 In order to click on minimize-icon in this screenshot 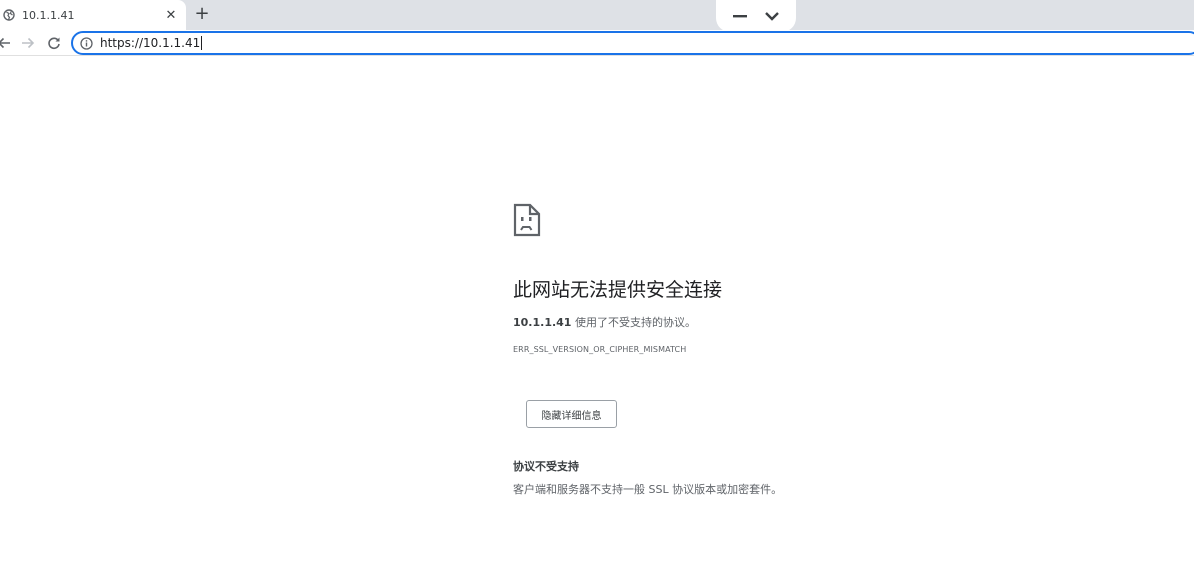, I will do `click(740, 16)`.